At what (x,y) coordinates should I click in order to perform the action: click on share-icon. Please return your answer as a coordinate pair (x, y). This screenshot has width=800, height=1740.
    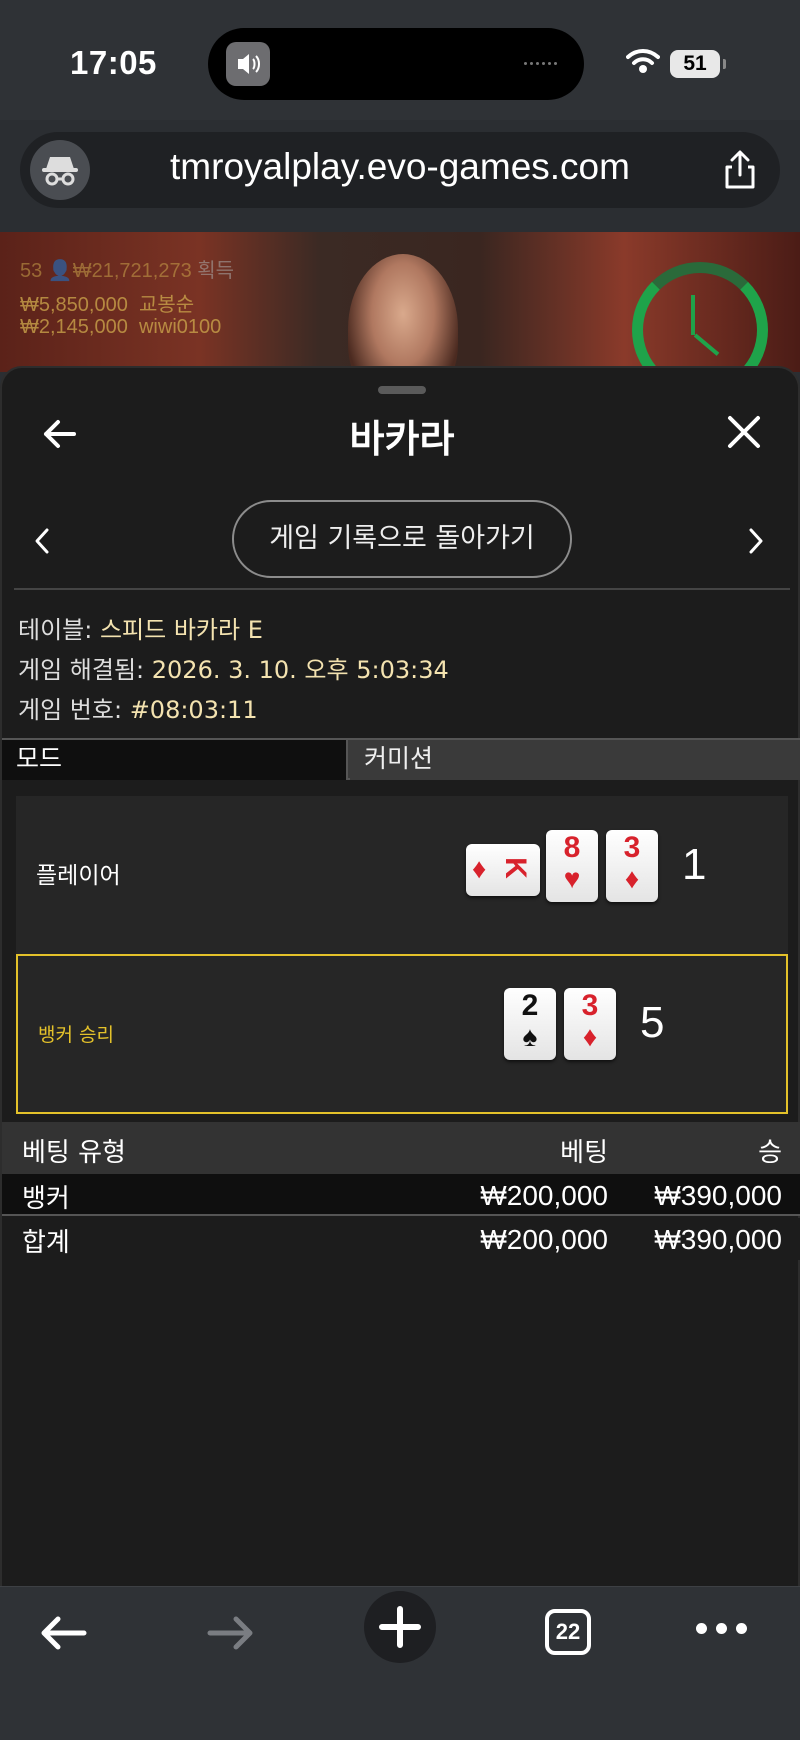
    Looking at the image, I should click on (740, 172).